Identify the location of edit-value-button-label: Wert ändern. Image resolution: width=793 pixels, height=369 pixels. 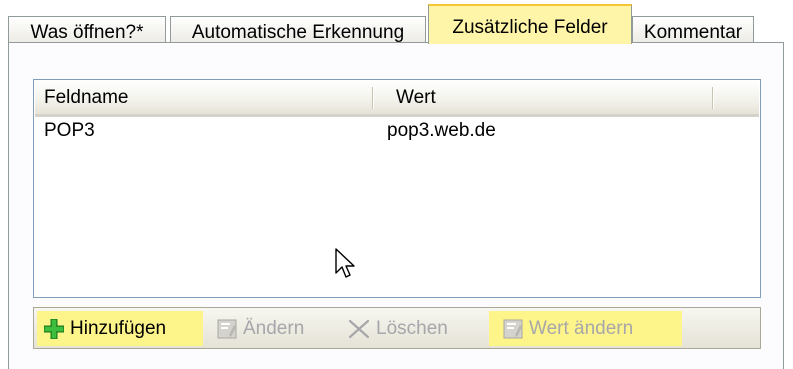
(581, 328).